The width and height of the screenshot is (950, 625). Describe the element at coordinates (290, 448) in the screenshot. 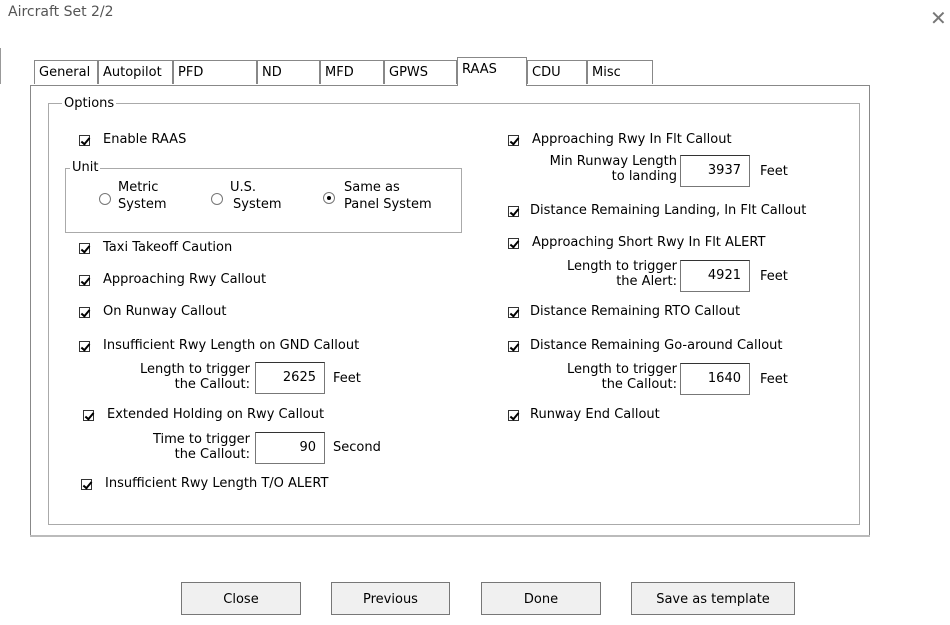

I see `holding-trigger-time-input: 90` at that location.